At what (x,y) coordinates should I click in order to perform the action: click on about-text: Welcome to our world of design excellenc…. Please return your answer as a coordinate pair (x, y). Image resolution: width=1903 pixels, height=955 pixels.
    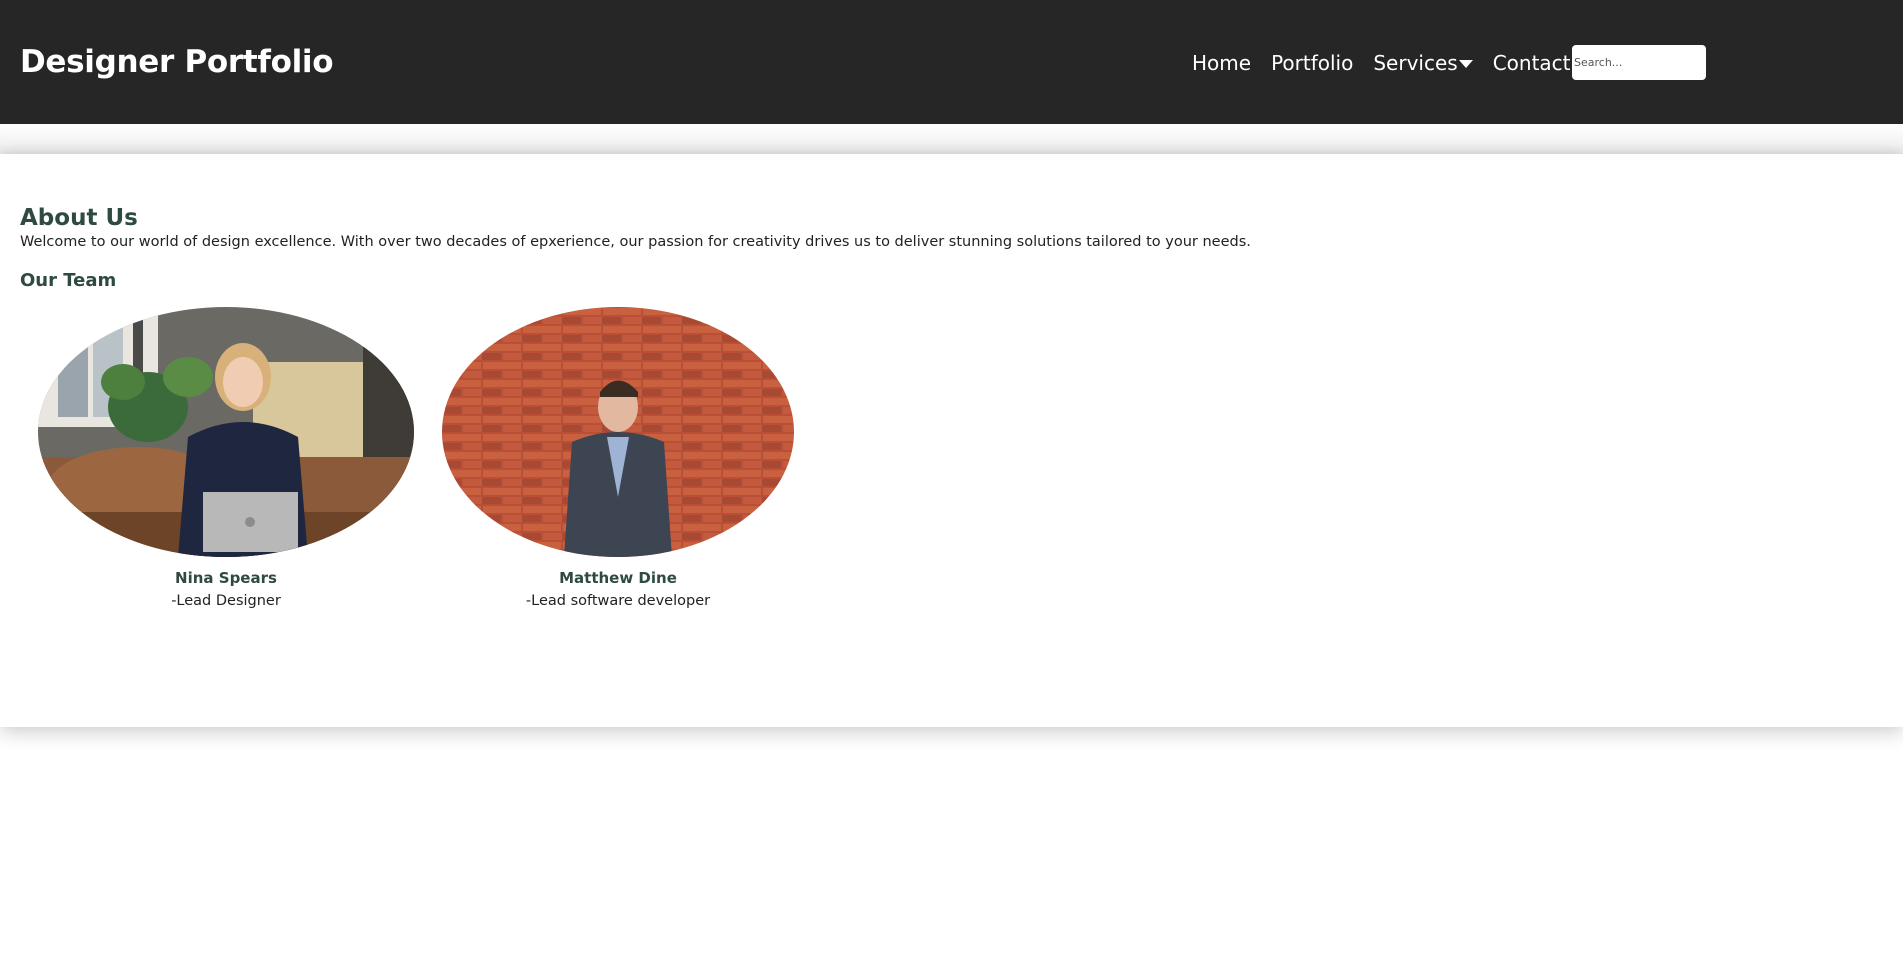
    Looking at the image, I should click on (635, 242).